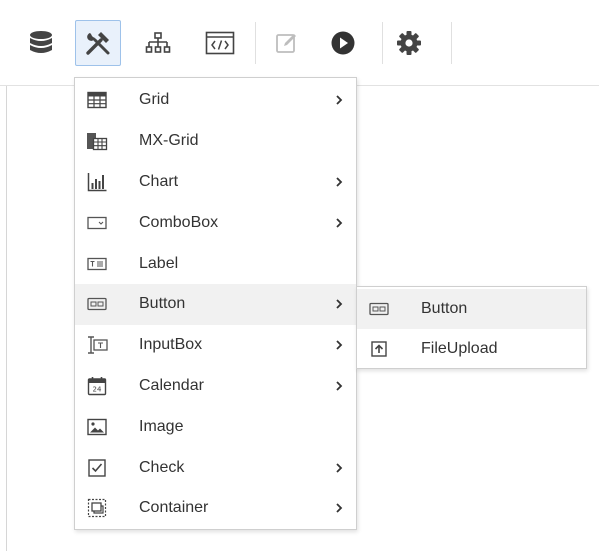 This screenshot has width=599, height=551. I want to click on menu-item-check: Check, so click(215, 467).